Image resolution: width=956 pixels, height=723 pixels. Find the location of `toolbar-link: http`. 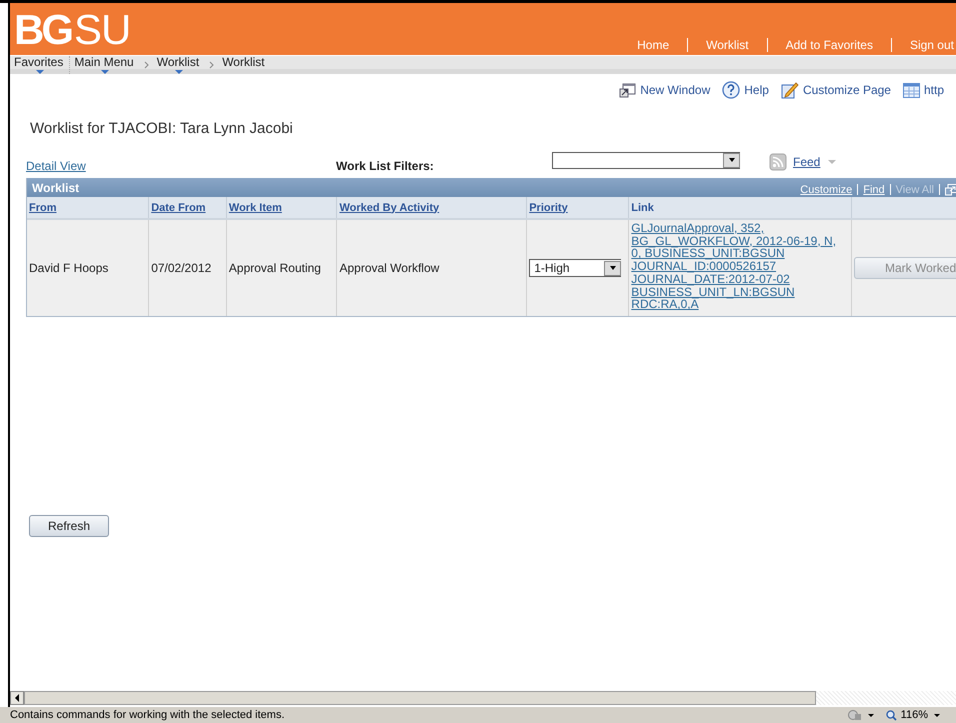

toolbar-link: http is located at coordinates (923, 90).